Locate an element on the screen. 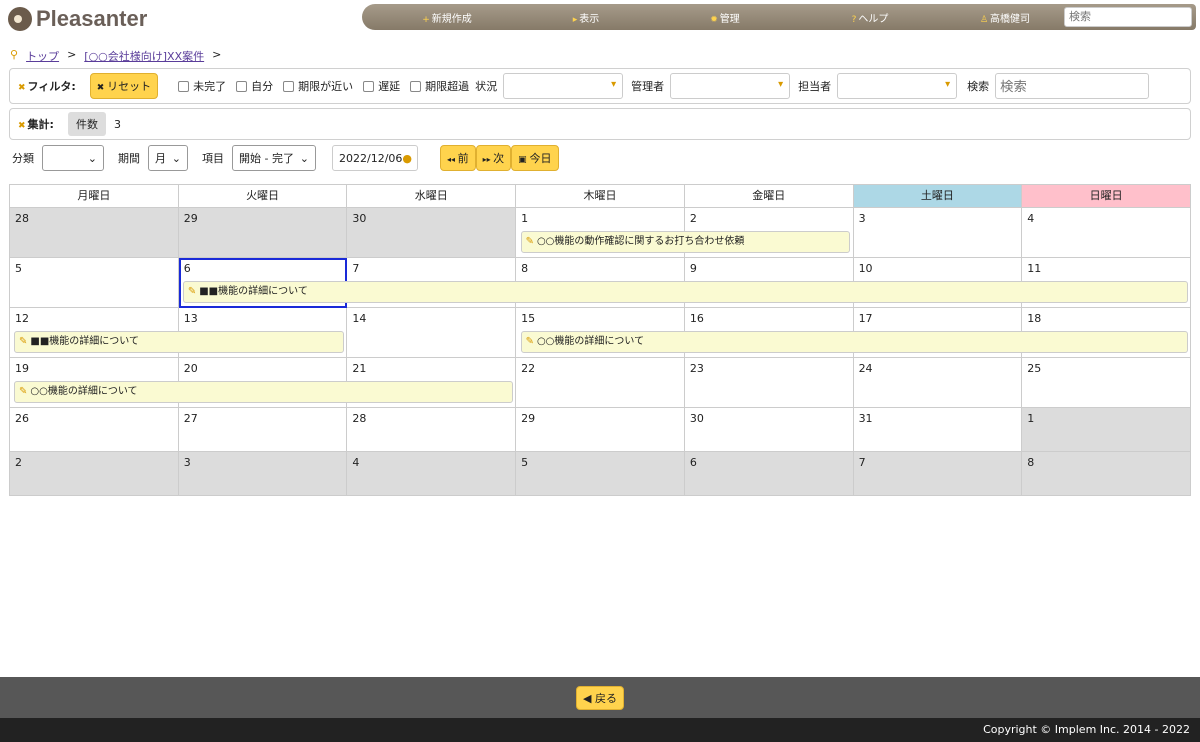 The height and width of the screenshot is (742, 1200). calendar-event: ✎ ○○機能の動作確認に関するお打ち合わせ依頼 is located at coordinates (685, 242).